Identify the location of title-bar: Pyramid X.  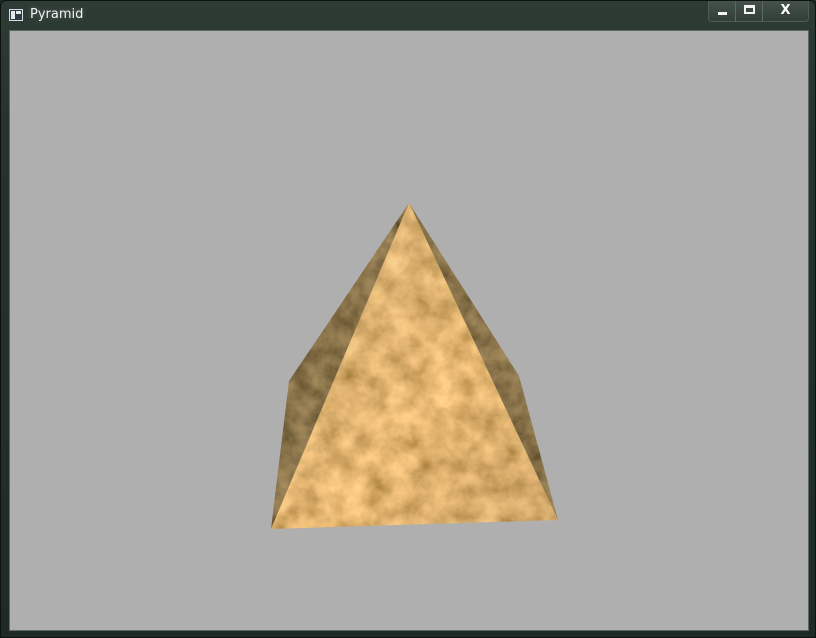
(408, 15).